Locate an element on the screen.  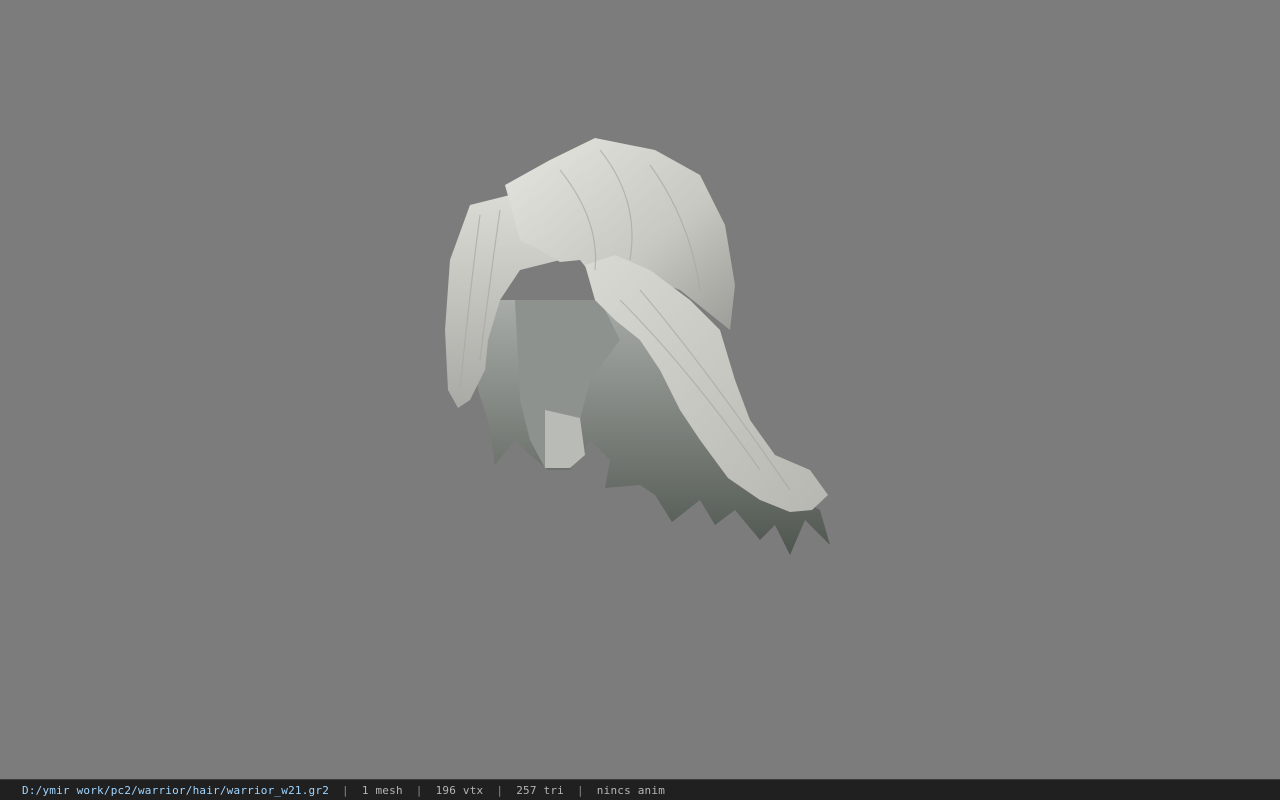
animation-status: nincs anim is located at coordinates (631, 790).